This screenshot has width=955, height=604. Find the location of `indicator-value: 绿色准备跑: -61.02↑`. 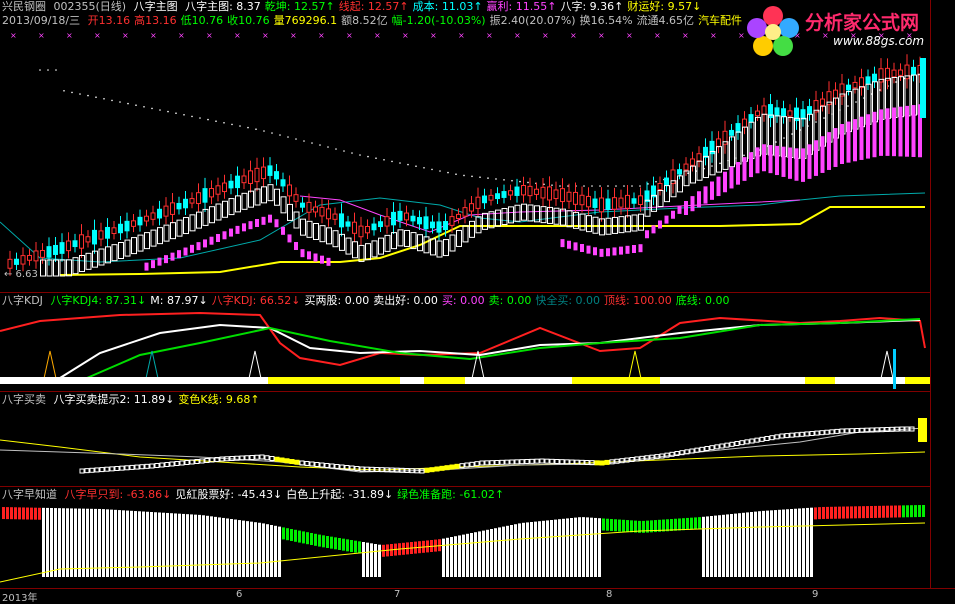

indicator-value: 绿色准备跑: -61.02↑ is located at coordinates (451, 494).